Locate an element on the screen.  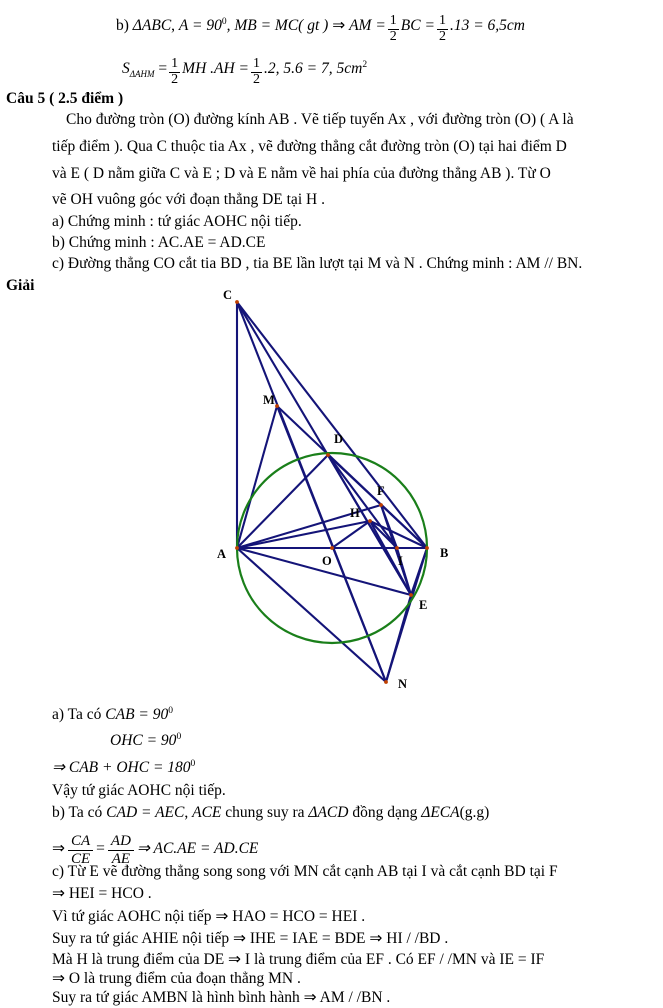
equals-sign: = is located at coordinates (163, 69).